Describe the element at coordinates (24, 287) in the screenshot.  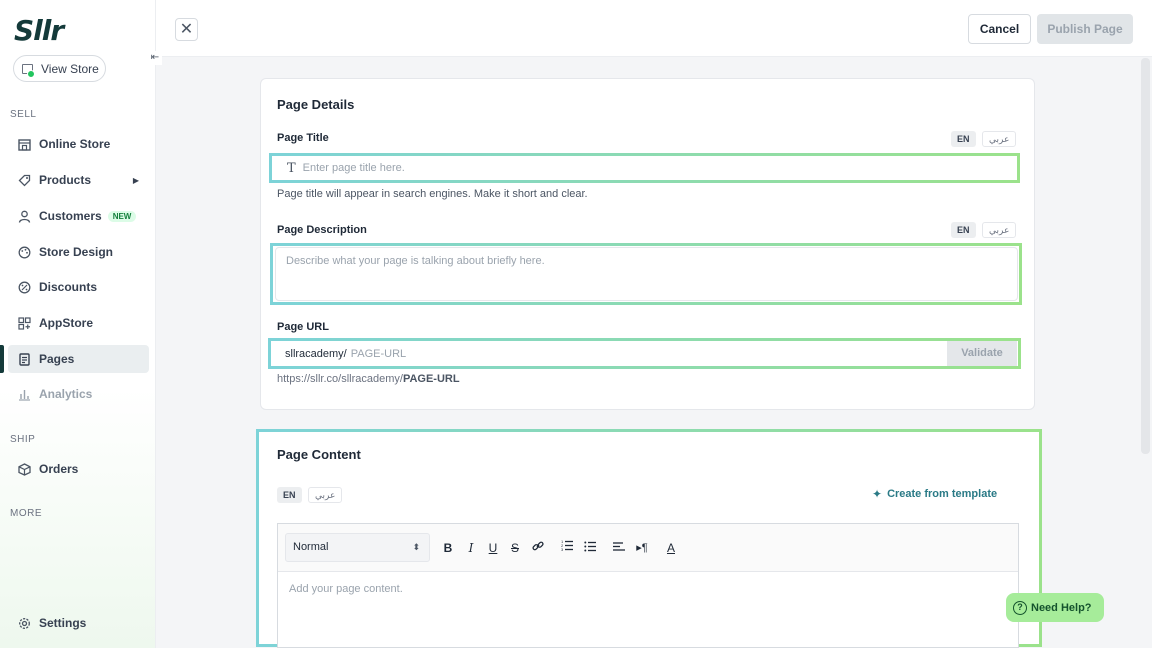
I see `discount-icon` at that location.